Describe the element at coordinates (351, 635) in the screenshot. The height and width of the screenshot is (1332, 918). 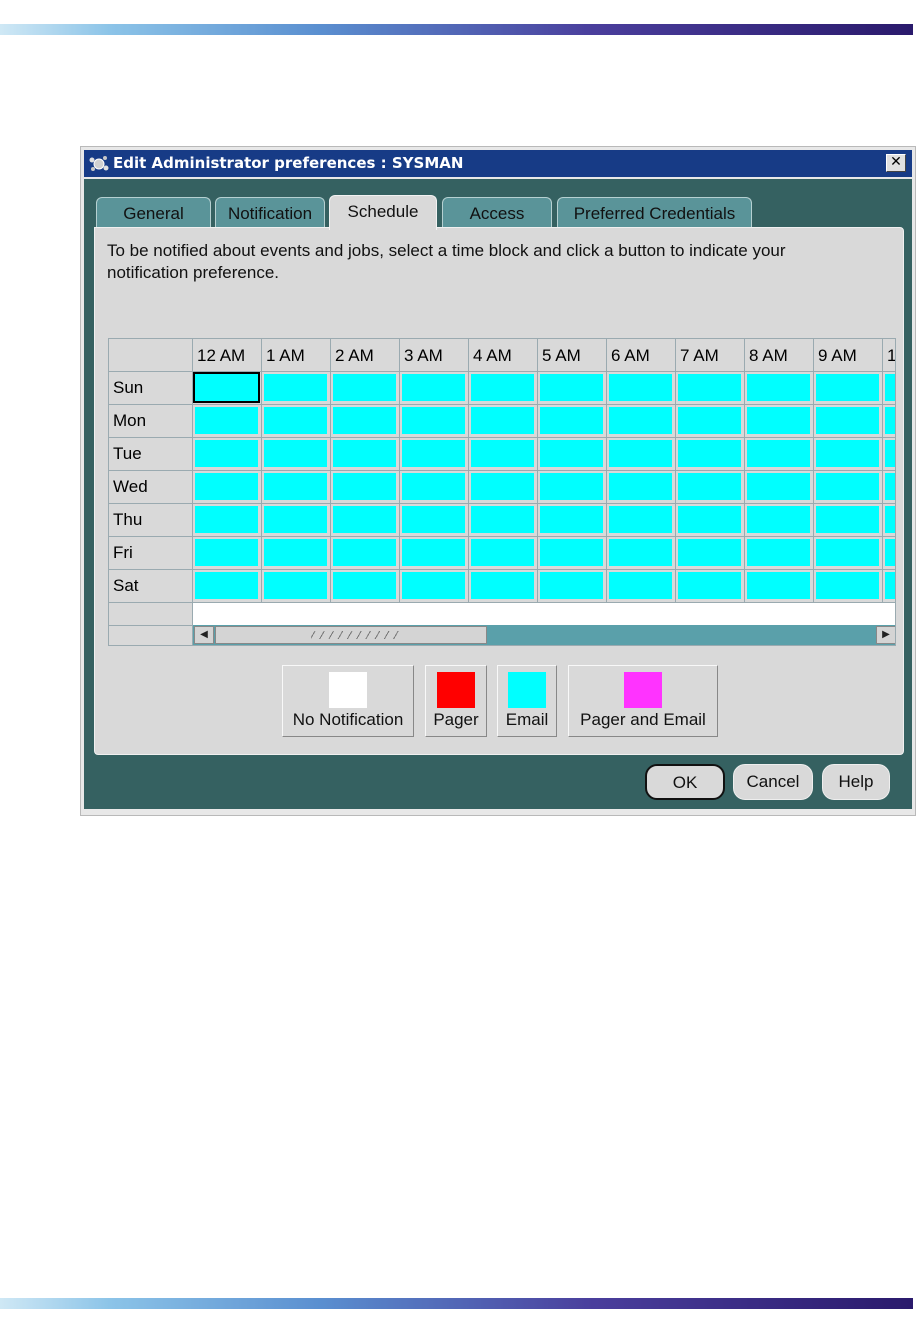
I see `scroll-thumb` at that location.